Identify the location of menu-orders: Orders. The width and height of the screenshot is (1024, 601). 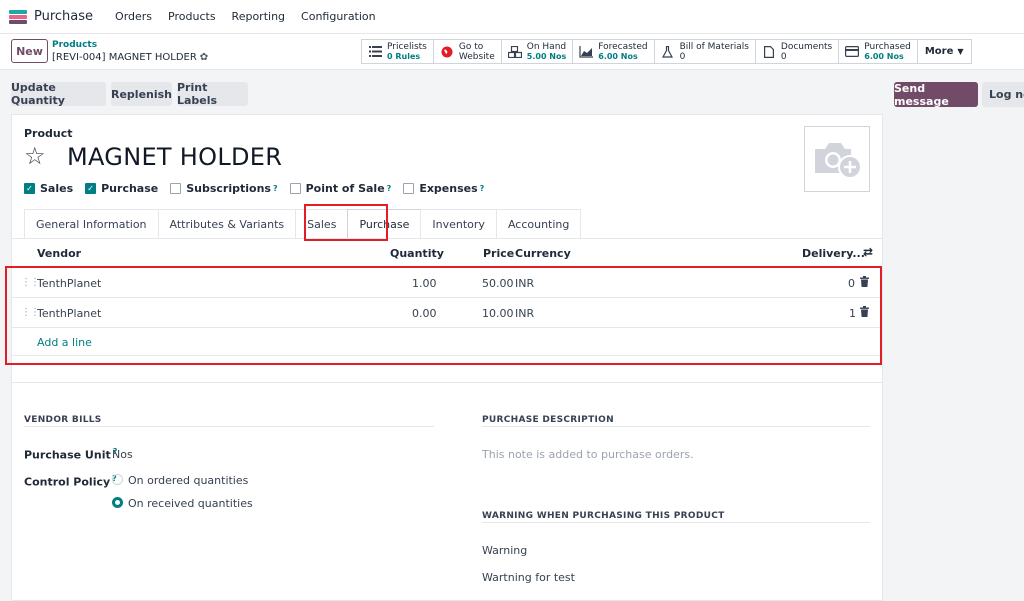
(133, 16).